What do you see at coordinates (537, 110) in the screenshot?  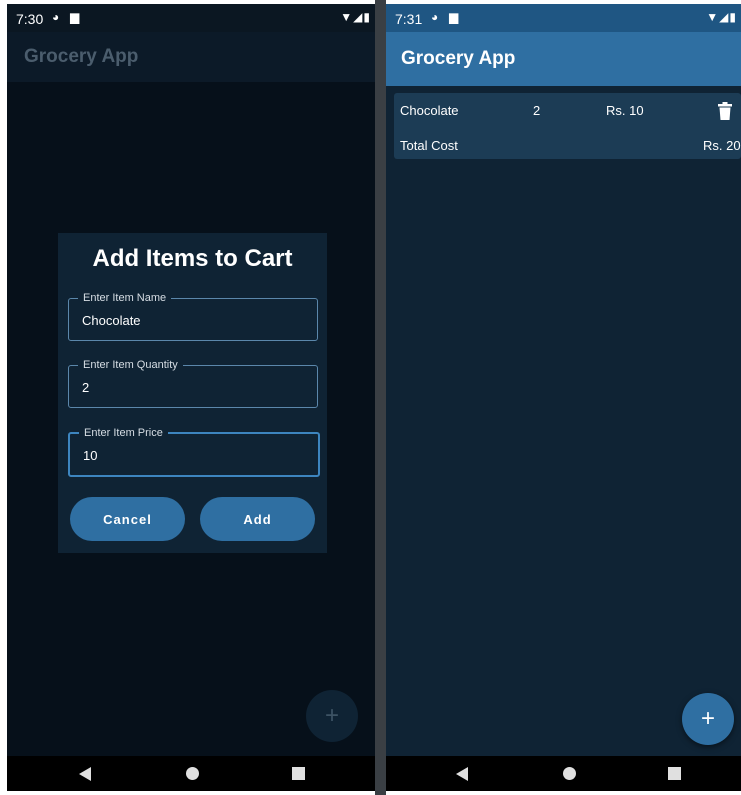 I see `cart-item-quantity: 2` at bounding box center [537, 110].